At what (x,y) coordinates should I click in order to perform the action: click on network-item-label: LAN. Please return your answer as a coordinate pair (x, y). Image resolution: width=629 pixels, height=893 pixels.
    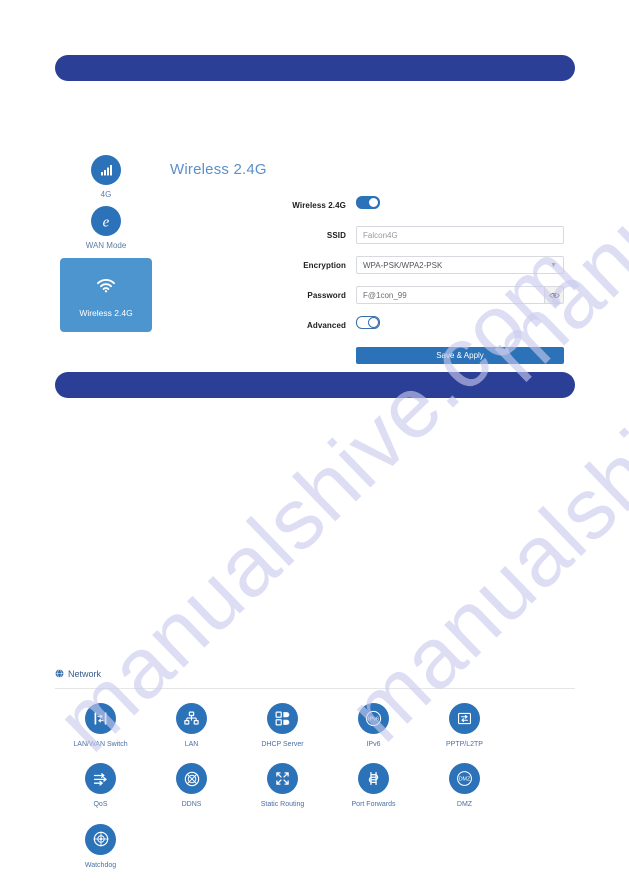
    Looking at the image, I should click on (191, 744).